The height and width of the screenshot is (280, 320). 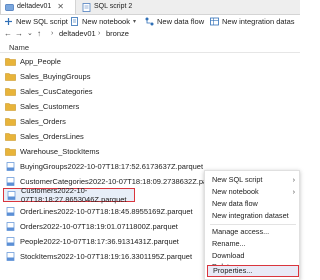 I want to click on new-sql-script-button: New SQL script ▾, so click(x=39, y=21).